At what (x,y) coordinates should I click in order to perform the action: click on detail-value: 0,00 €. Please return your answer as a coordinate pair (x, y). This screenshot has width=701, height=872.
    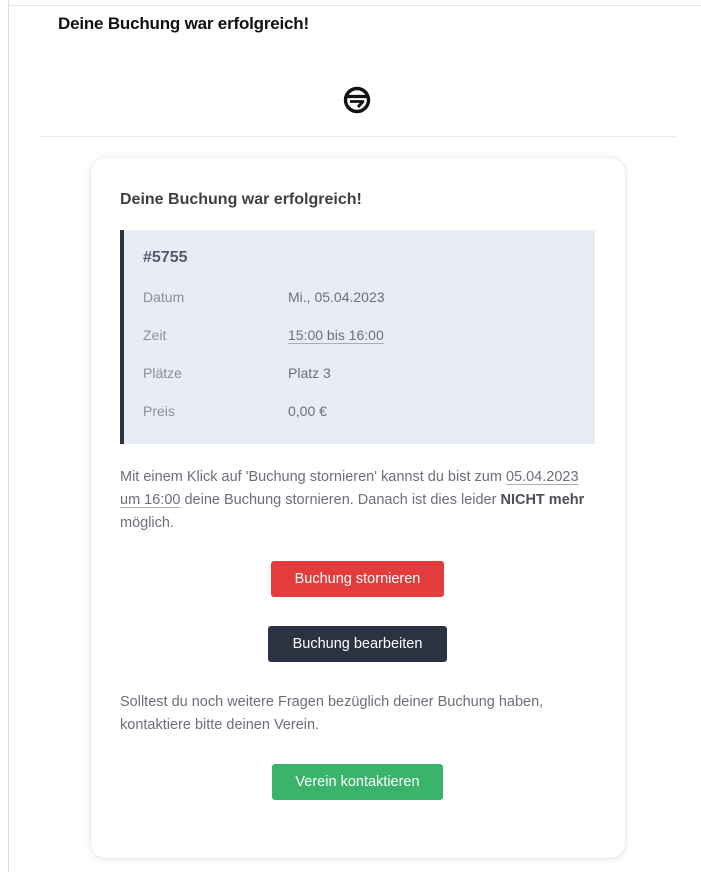
    Looking at the image, I should click on (307, 411).